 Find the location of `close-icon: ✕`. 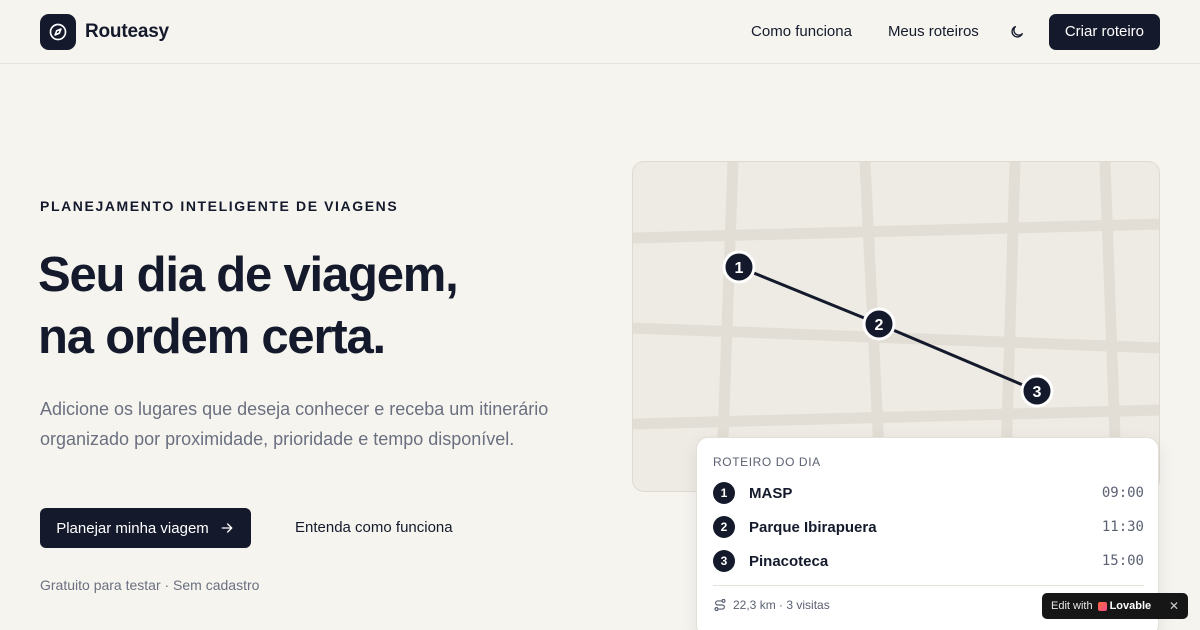

close-icon: ✕ is located at coordinates (1174, 606).